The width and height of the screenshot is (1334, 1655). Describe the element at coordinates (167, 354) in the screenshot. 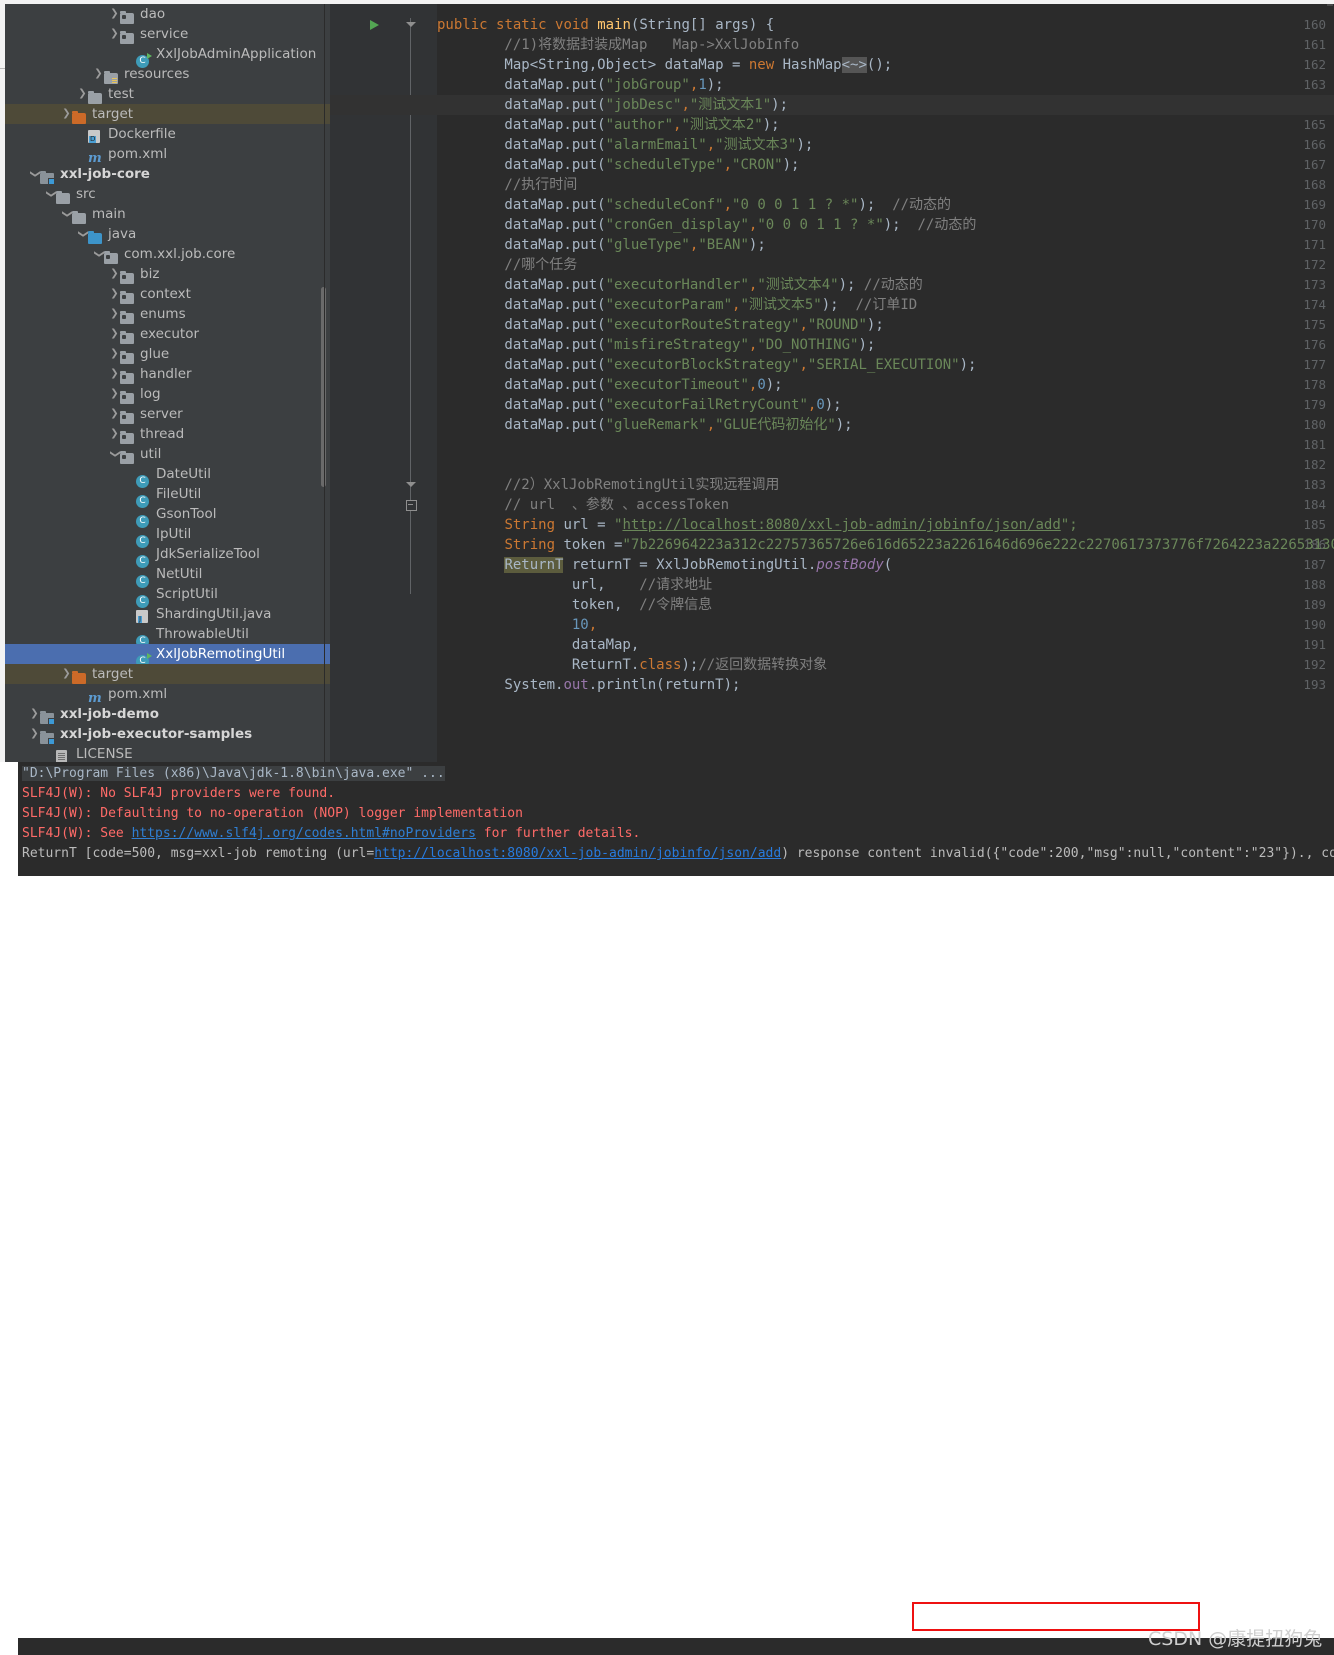

I see `tree-item-glue: ❯ glue` at that location.